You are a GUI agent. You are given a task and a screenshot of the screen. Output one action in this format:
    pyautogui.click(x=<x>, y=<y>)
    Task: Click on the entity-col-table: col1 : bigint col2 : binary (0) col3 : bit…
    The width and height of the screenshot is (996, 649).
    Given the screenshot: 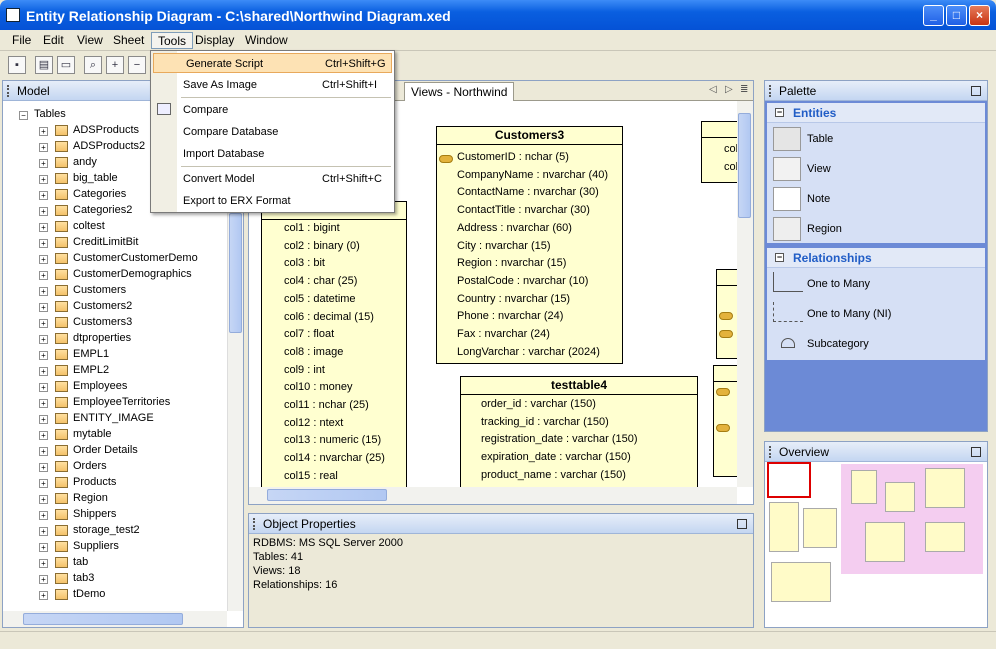 What is the action you would take?
    pyautogui.click(x=334, y=344)
    